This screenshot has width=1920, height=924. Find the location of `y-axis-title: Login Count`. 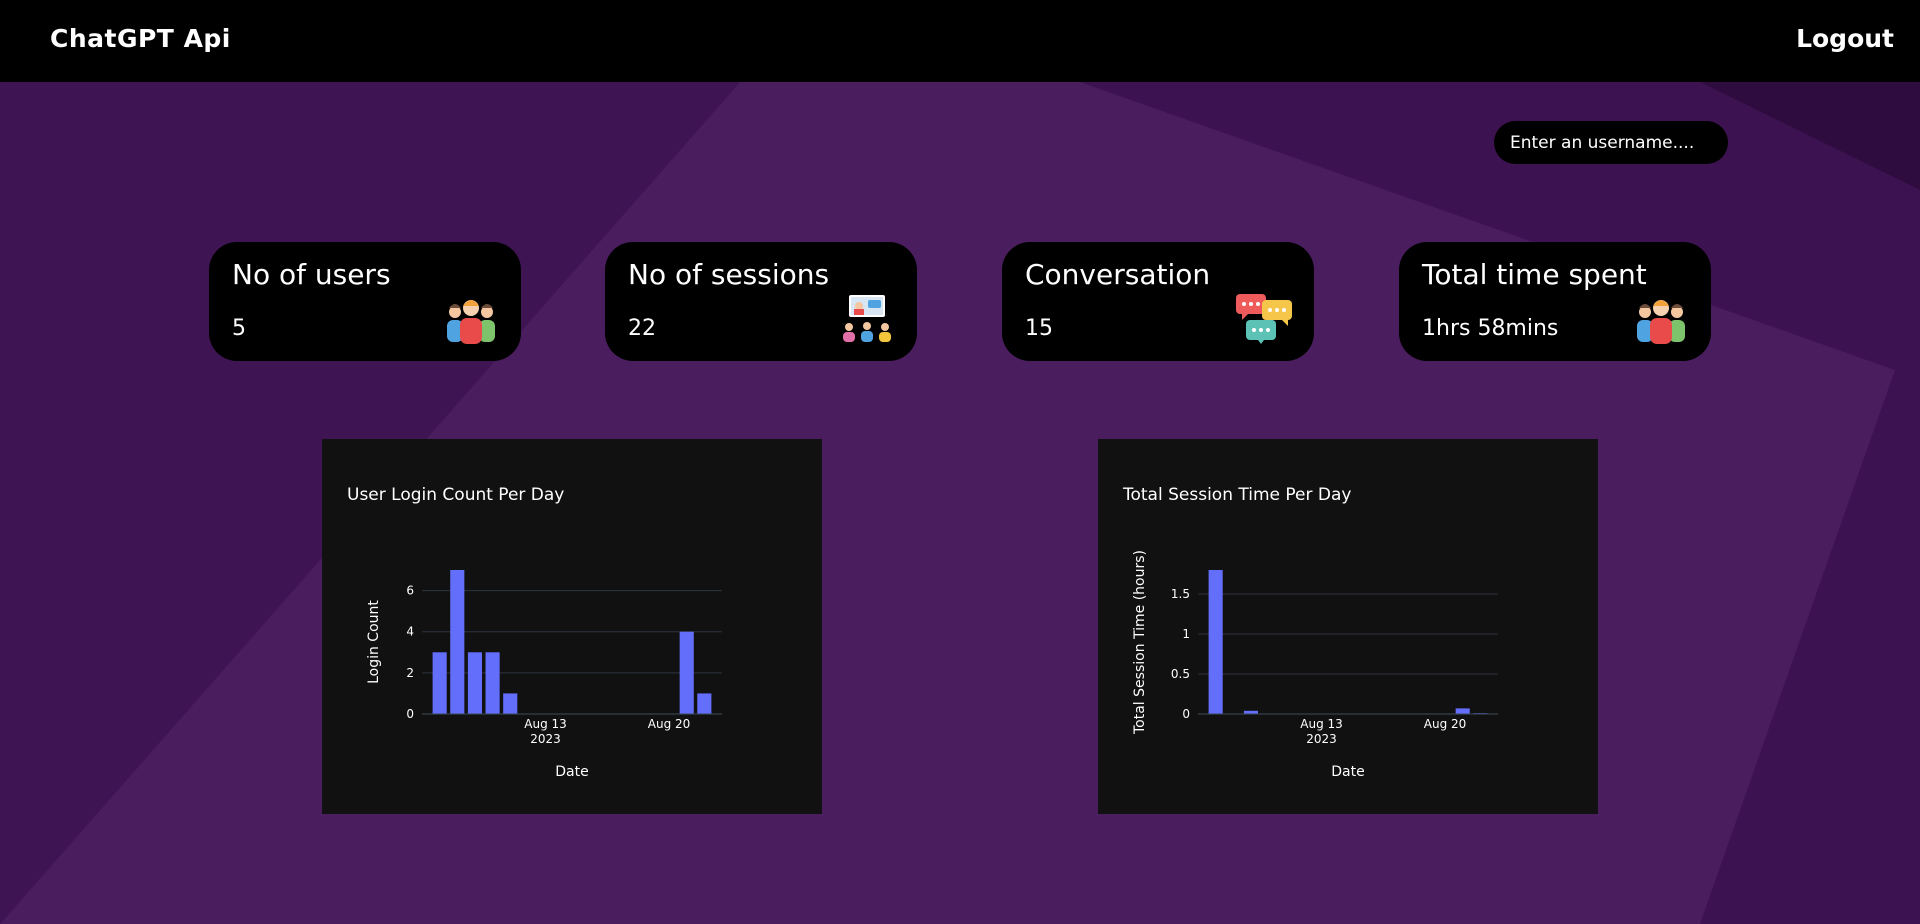

y-axis-title: Login Count is located at coordinates (374, 642).